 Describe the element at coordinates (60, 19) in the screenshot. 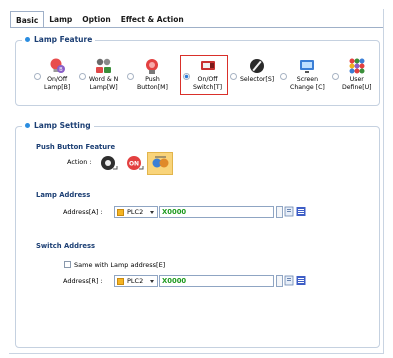

I see `tab-lamp: Lamp` at that location.